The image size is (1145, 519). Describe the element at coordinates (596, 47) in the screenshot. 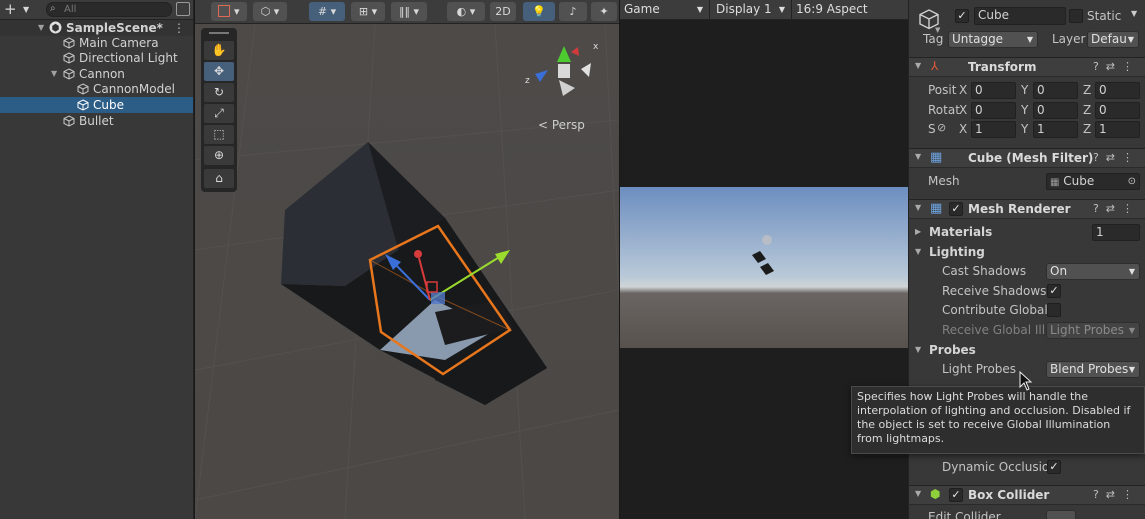

I see `svg-text: x` at that location.